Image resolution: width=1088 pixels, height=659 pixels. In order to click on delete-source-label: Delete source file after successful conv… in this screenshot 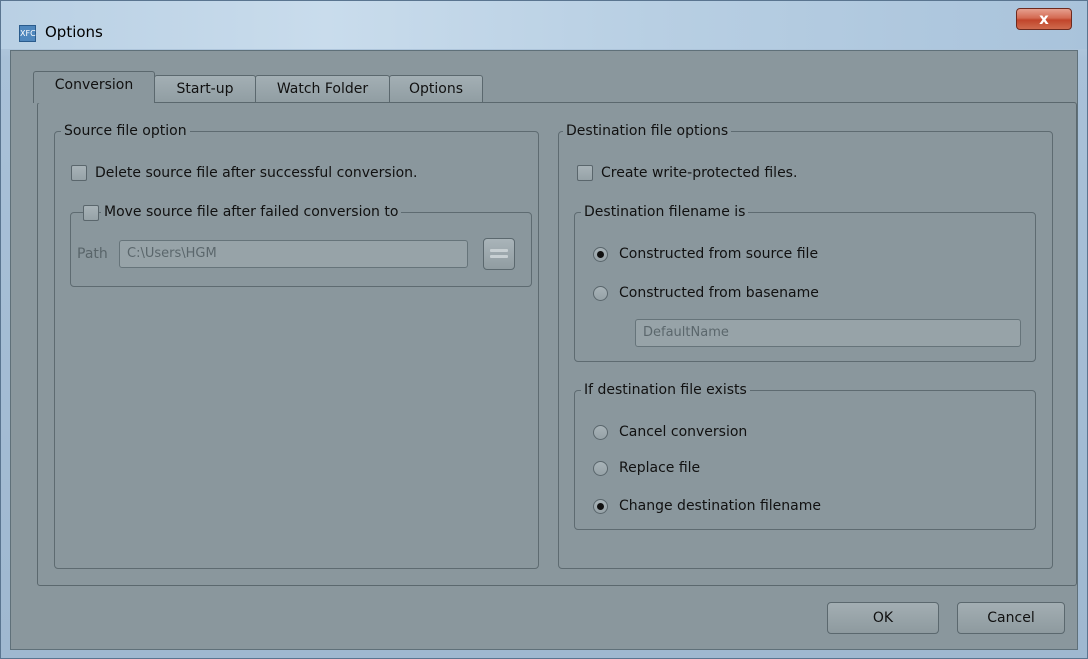, I will do `click(256, 173)`.